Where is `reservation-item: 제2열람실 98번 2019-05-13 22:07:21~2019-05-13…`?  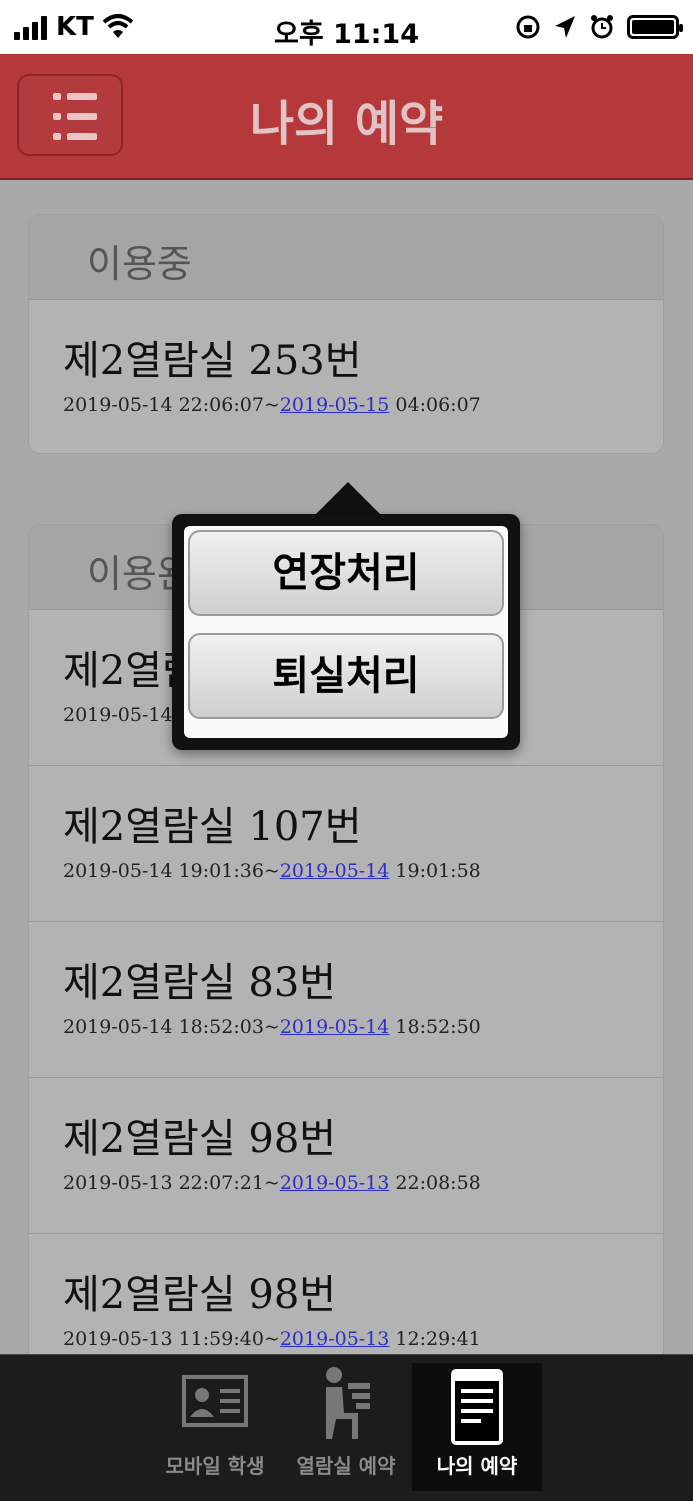 reservation-item: 제2열람실 98번 2019-05-13 22:07:21~2019-05-13… is located at coordinates (346, 1156).